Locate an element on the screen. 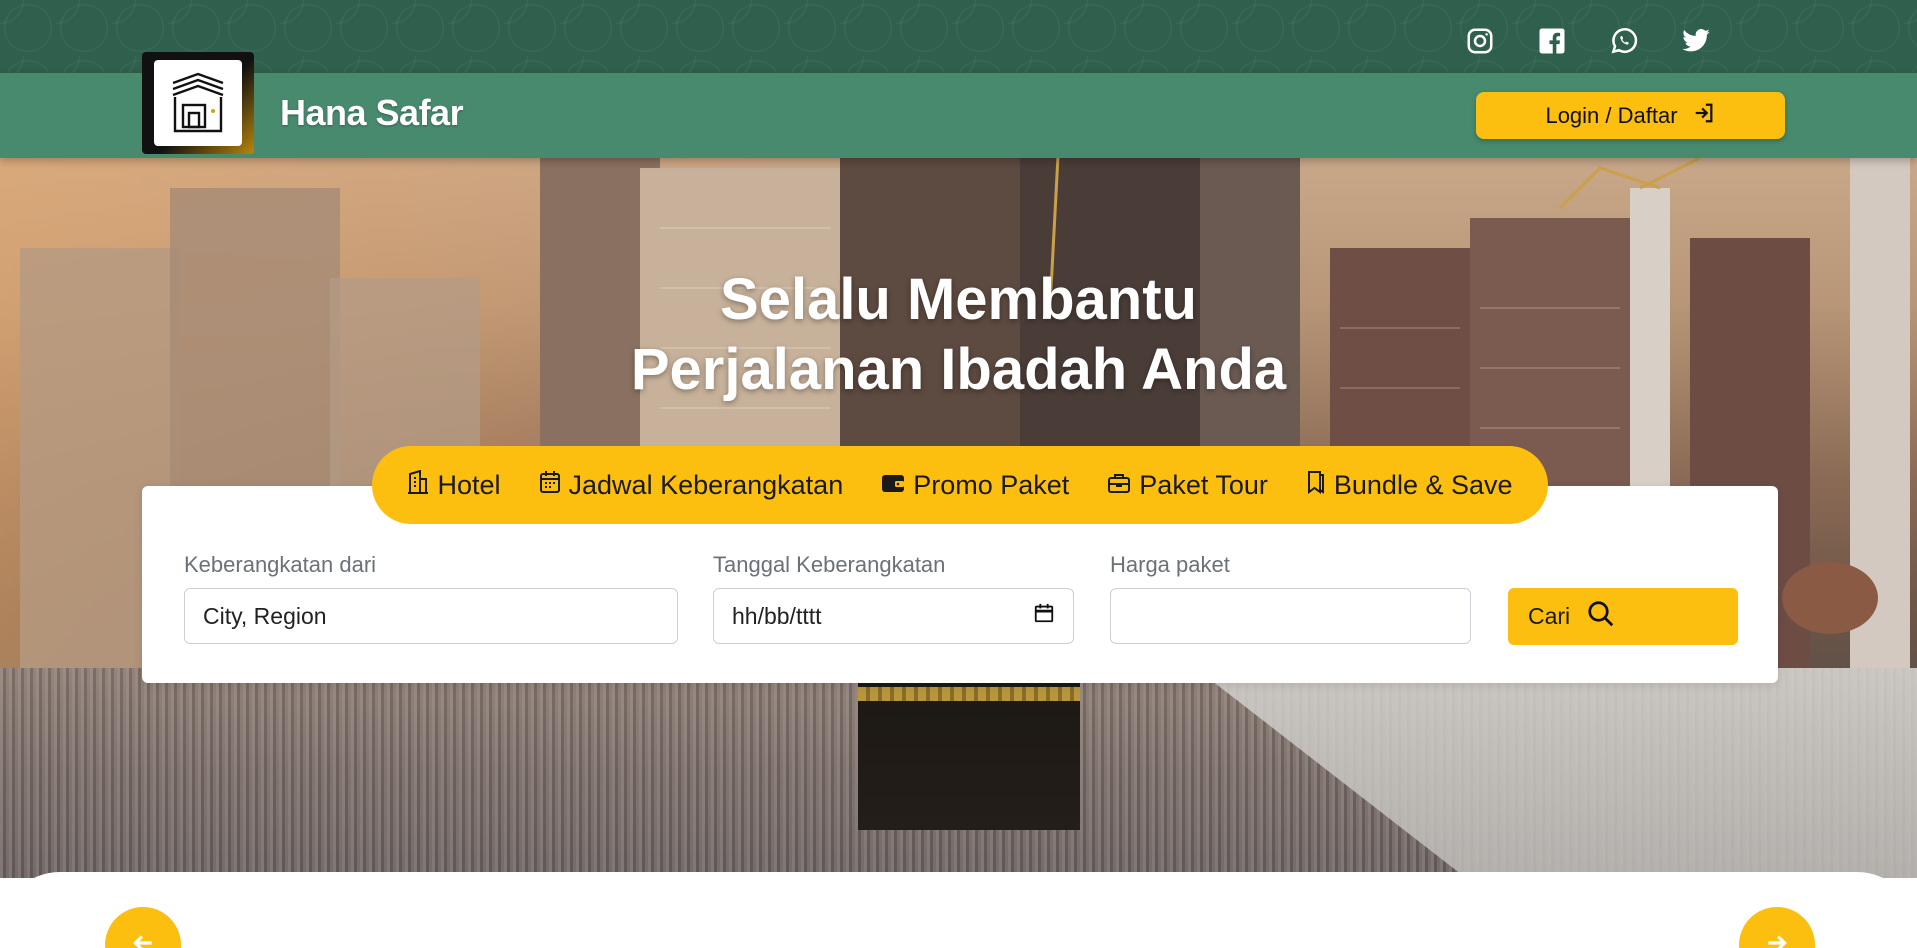 The height and width of the screenshot is (948, 1917). wallet-icon is located at coordinates (893, 485).